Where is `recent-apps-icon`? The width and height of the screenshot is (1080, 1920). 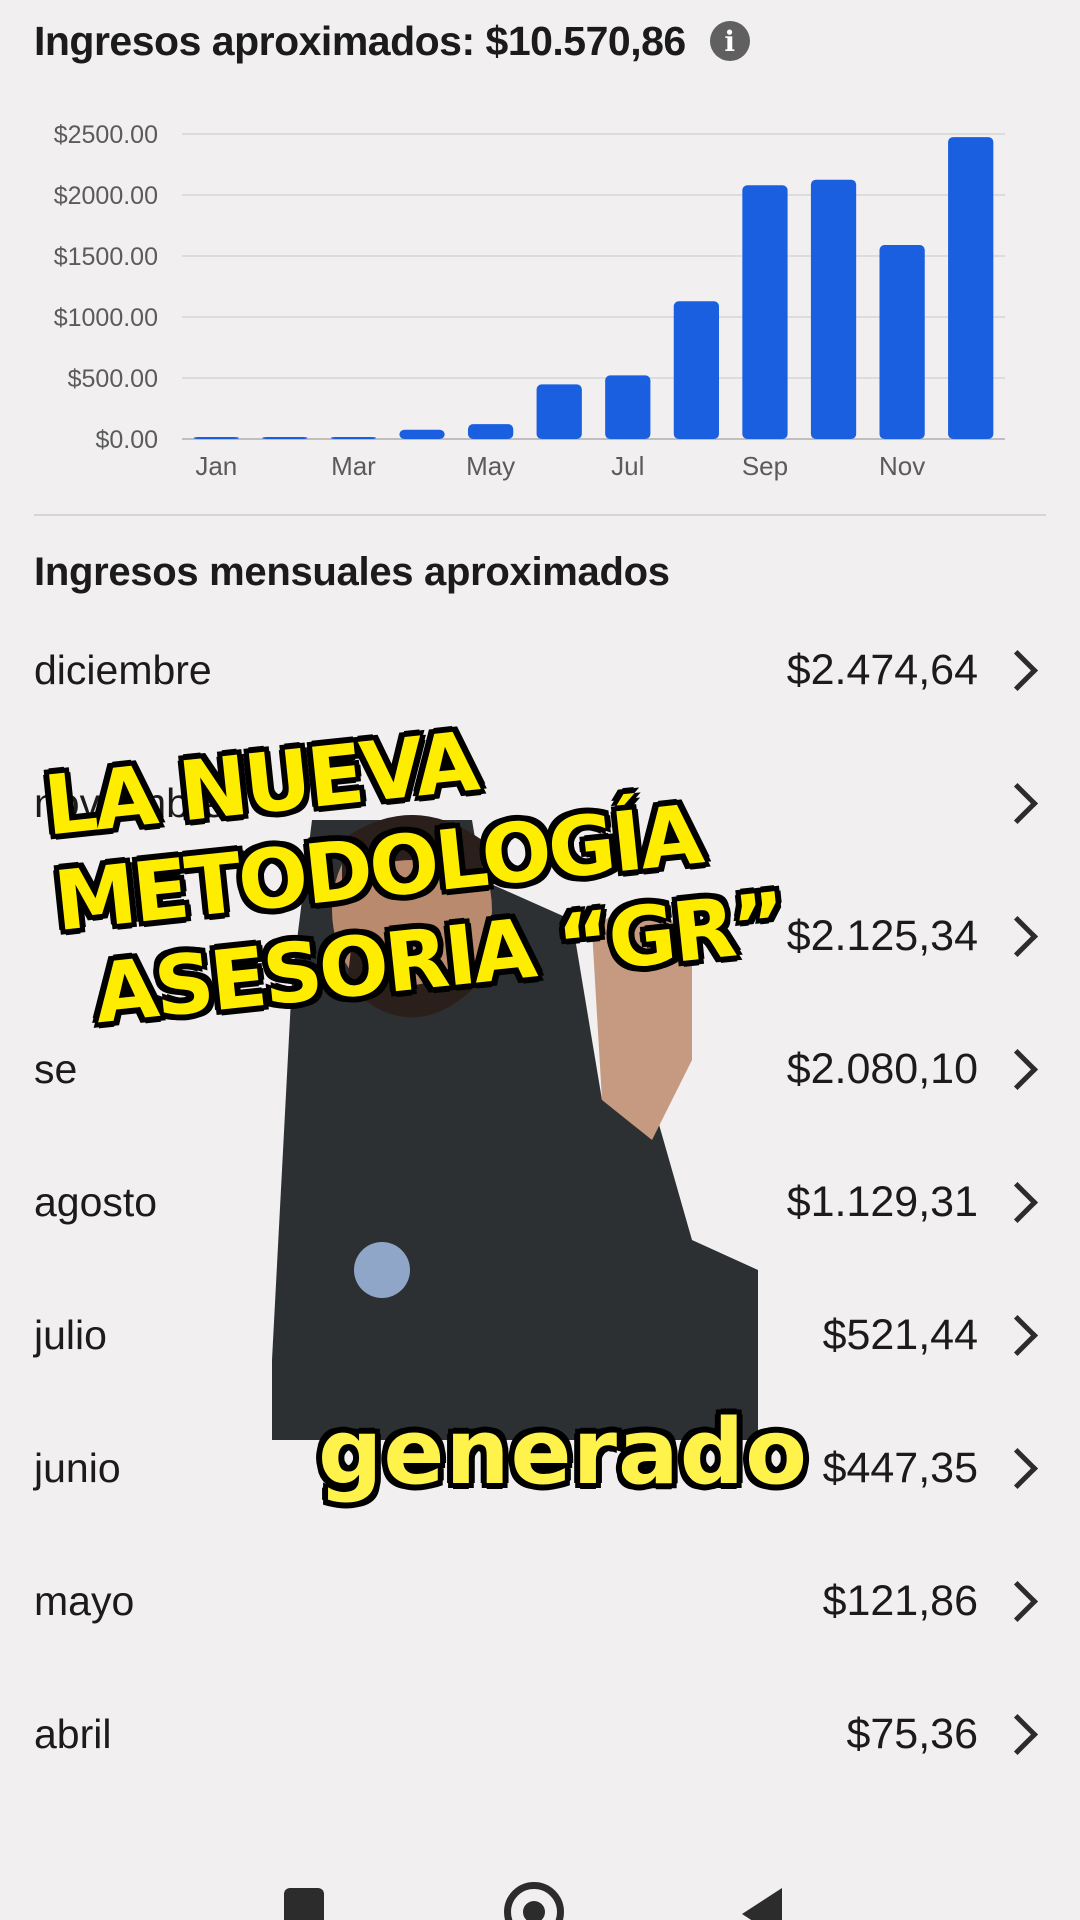
recent-apps-icon is located at coordinates (304, 1904).